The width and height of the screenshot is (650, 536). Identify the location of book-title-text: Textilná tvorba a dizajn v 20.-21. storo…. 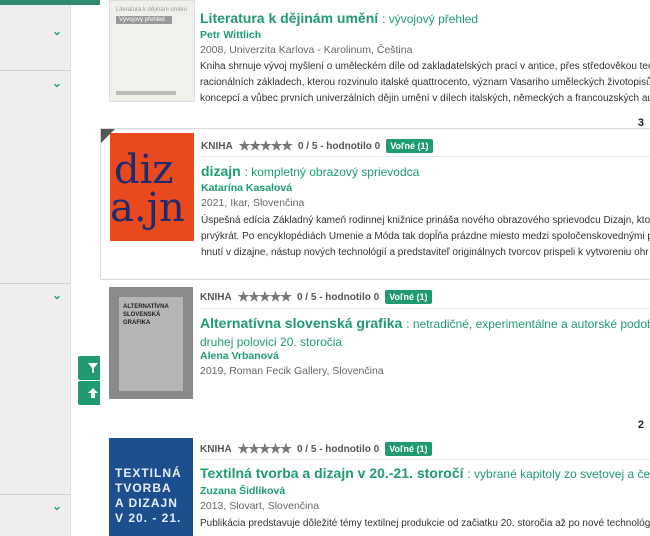
(332, 473).